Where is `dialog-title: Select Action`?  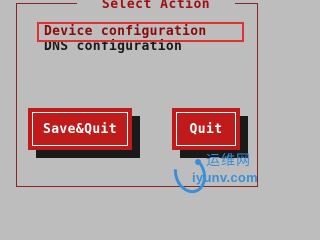
dialog-title: Select Action is located at coordinates (156, 6).